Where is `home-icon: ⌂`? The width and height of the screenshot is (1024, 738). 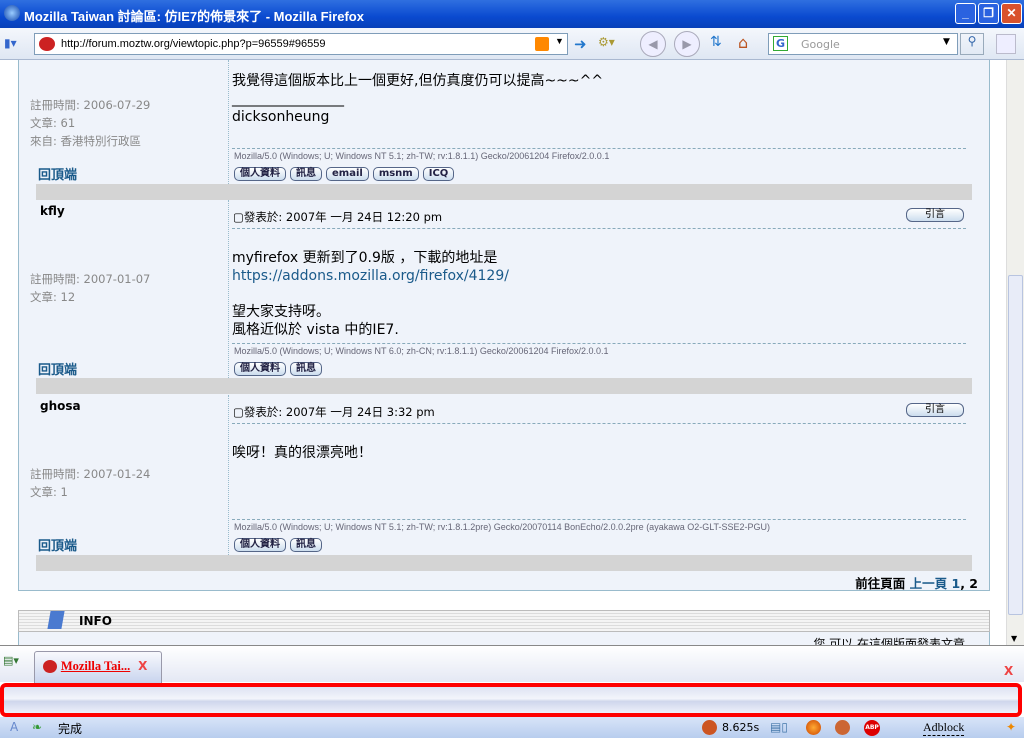
home-icon: ⌂ is located at coordinates (743, 42).